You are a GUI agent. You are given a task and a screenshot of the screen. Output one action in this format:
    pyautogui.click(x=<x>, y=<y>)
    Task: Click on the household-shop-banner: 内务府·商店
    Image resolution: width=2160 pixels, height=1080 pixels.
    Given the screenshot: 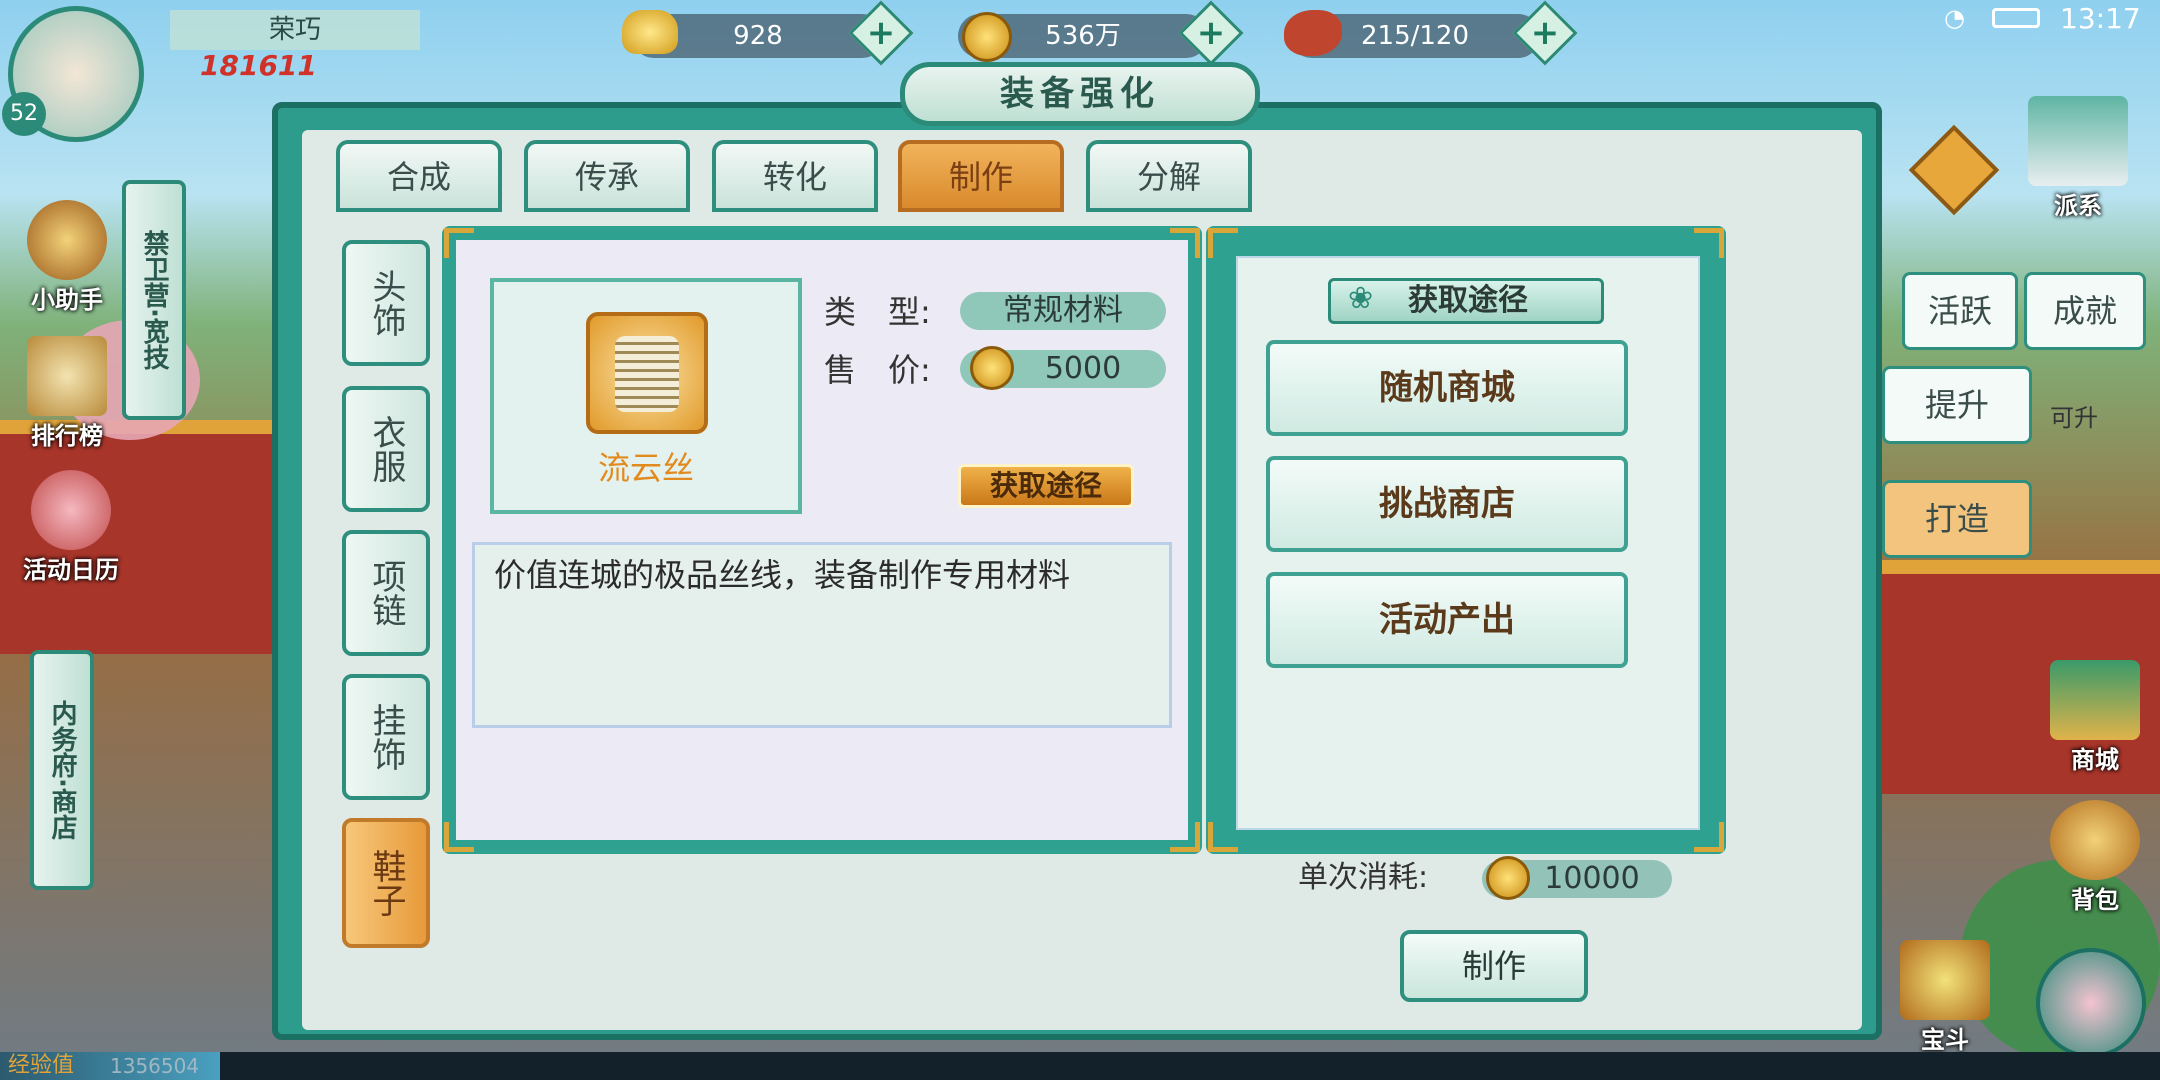 What is the action you would take?
    pyautogui.click(x=62, y=770)
    